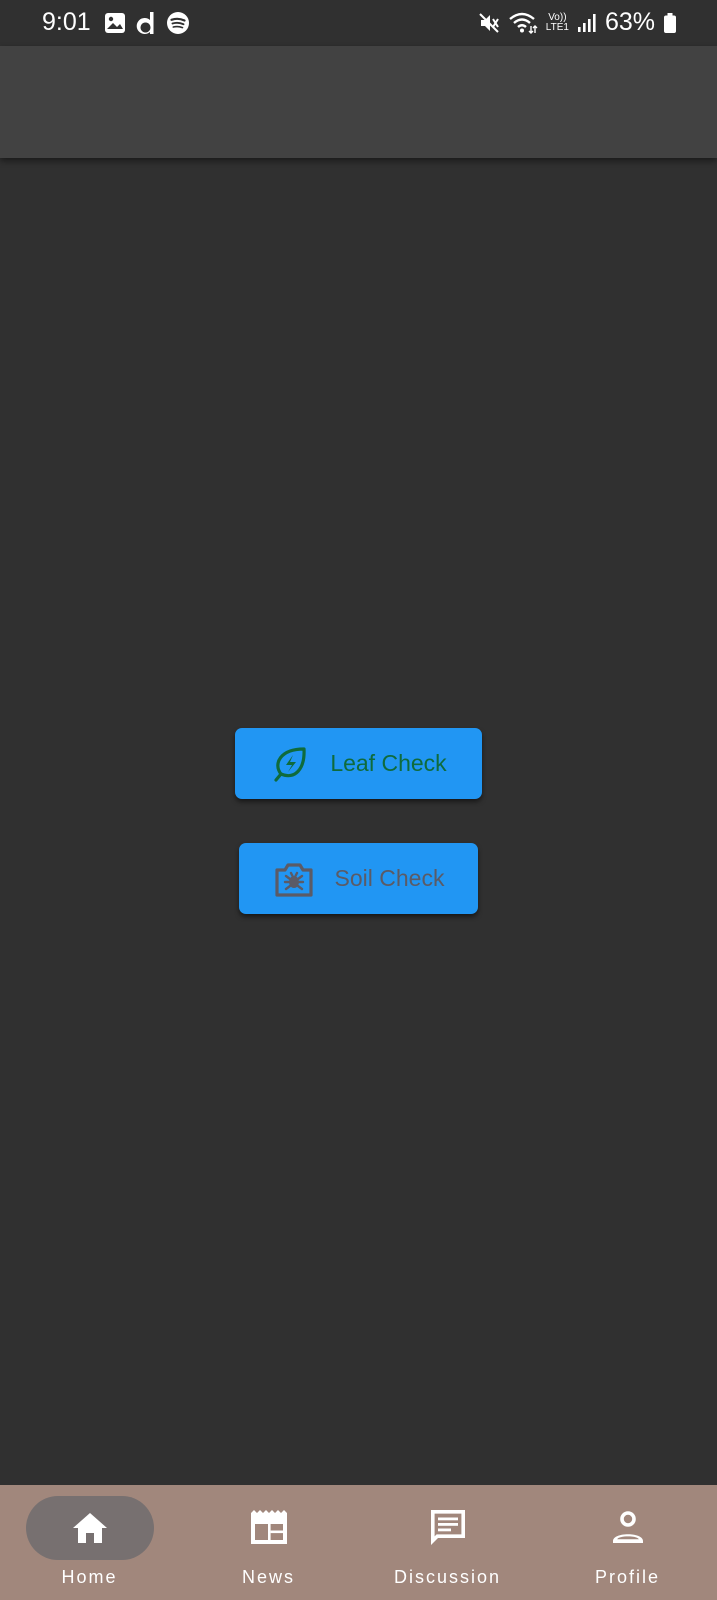  I want to click on bottom-navigation: Home News Discussion Profile, so click(358, 1542).